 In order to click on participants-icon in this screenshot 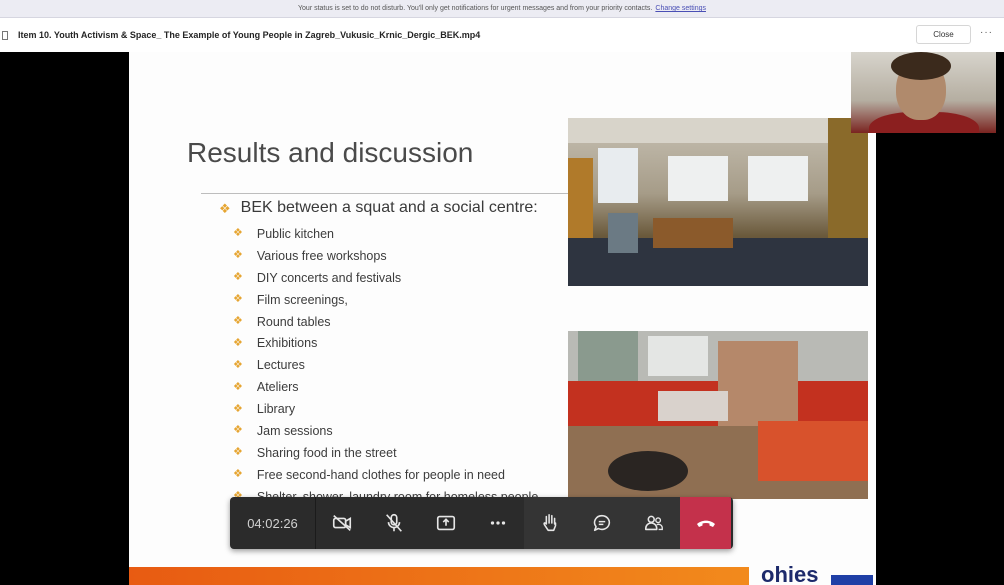, I will do `click(653, 523)`.